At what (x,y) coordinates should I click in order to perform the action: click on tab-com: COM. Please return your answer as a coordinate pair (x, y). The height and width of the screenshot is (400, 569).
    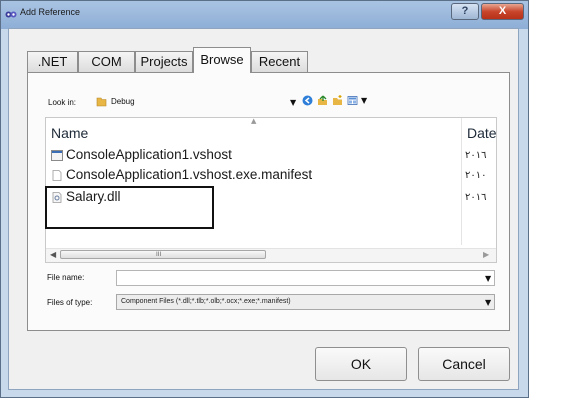
    Looking at the image, I should click on (106, 61).